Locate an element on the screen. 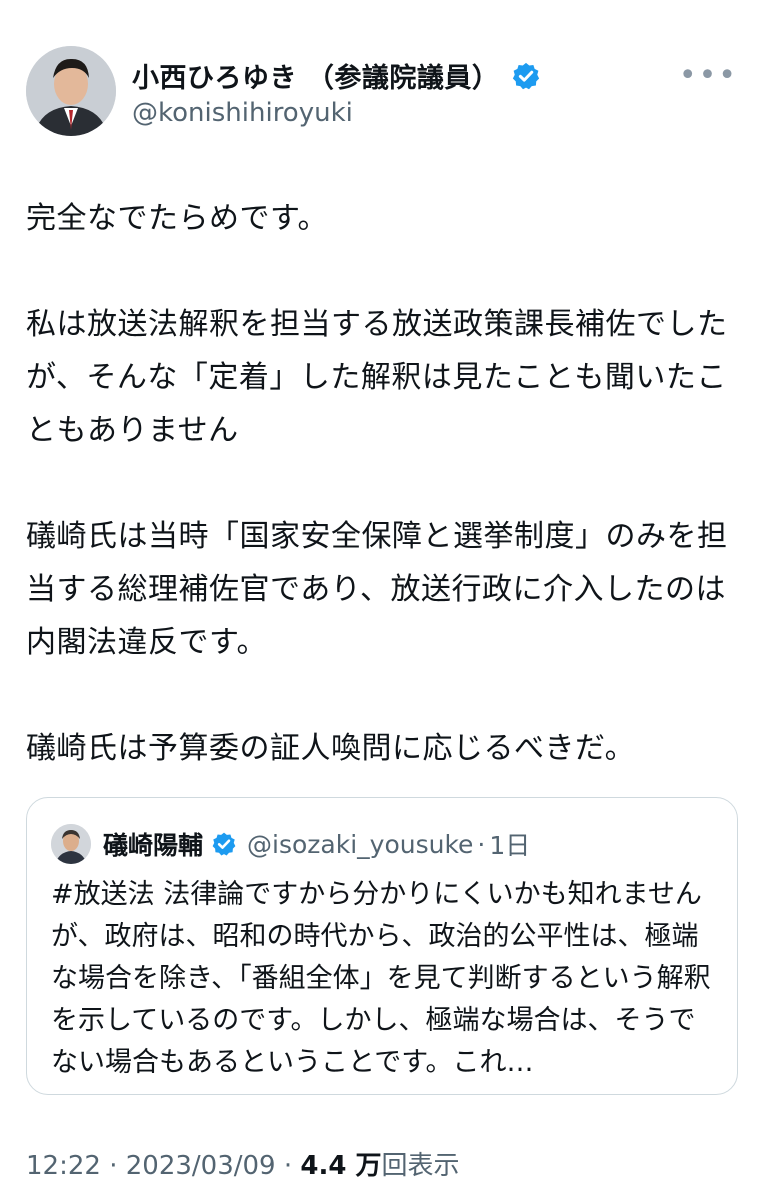 This screenshot has width=764, height=1200. author-avatar is located at coordinates (71, 91).